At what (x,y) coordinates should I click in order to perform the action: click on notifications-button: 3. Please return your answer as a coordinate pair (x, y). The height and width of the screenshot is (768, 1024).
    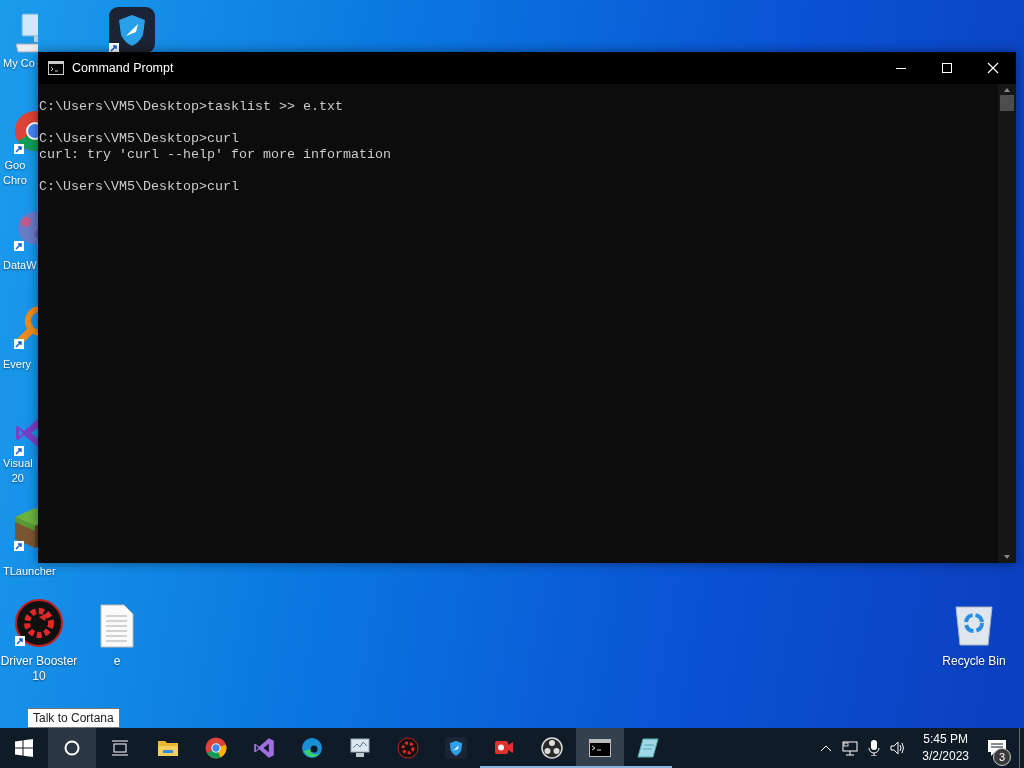
    Looking at the image, I should click on (997, 748).